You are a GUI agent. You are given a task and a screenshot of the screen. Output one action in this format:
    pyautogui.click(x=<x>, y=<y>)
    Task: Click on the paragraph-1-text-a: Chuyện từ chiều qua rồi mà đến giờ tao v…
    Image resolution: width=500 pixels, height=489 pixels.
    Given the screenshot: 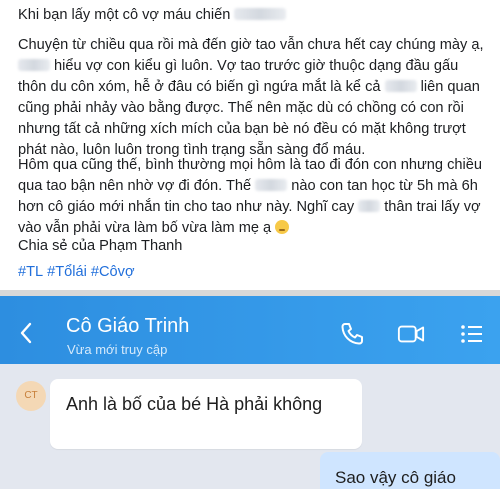 What is the action you would take?
    pyautogui.click(x=251, y=45)
    